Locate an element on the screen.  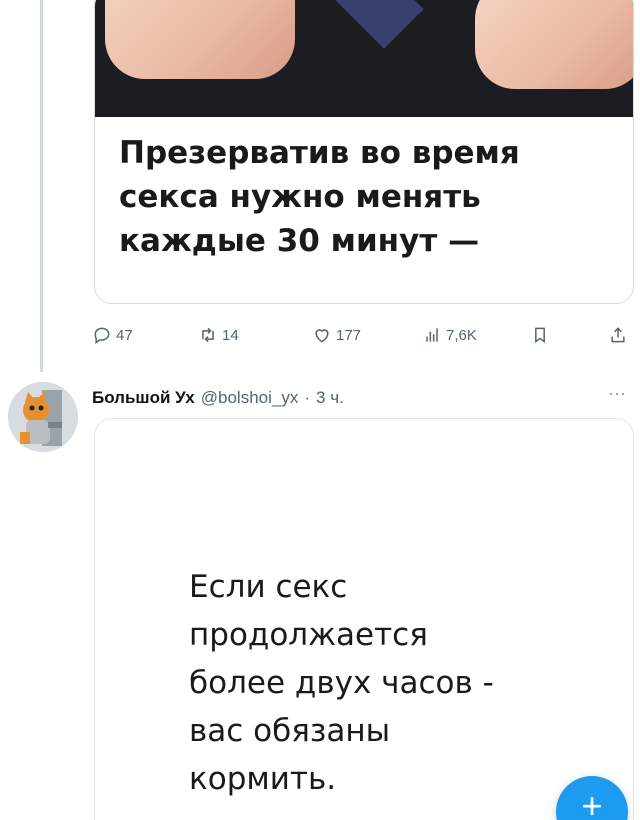
post-action-bar: 47 14 177 7,6K is located at coordinates (362, 335).